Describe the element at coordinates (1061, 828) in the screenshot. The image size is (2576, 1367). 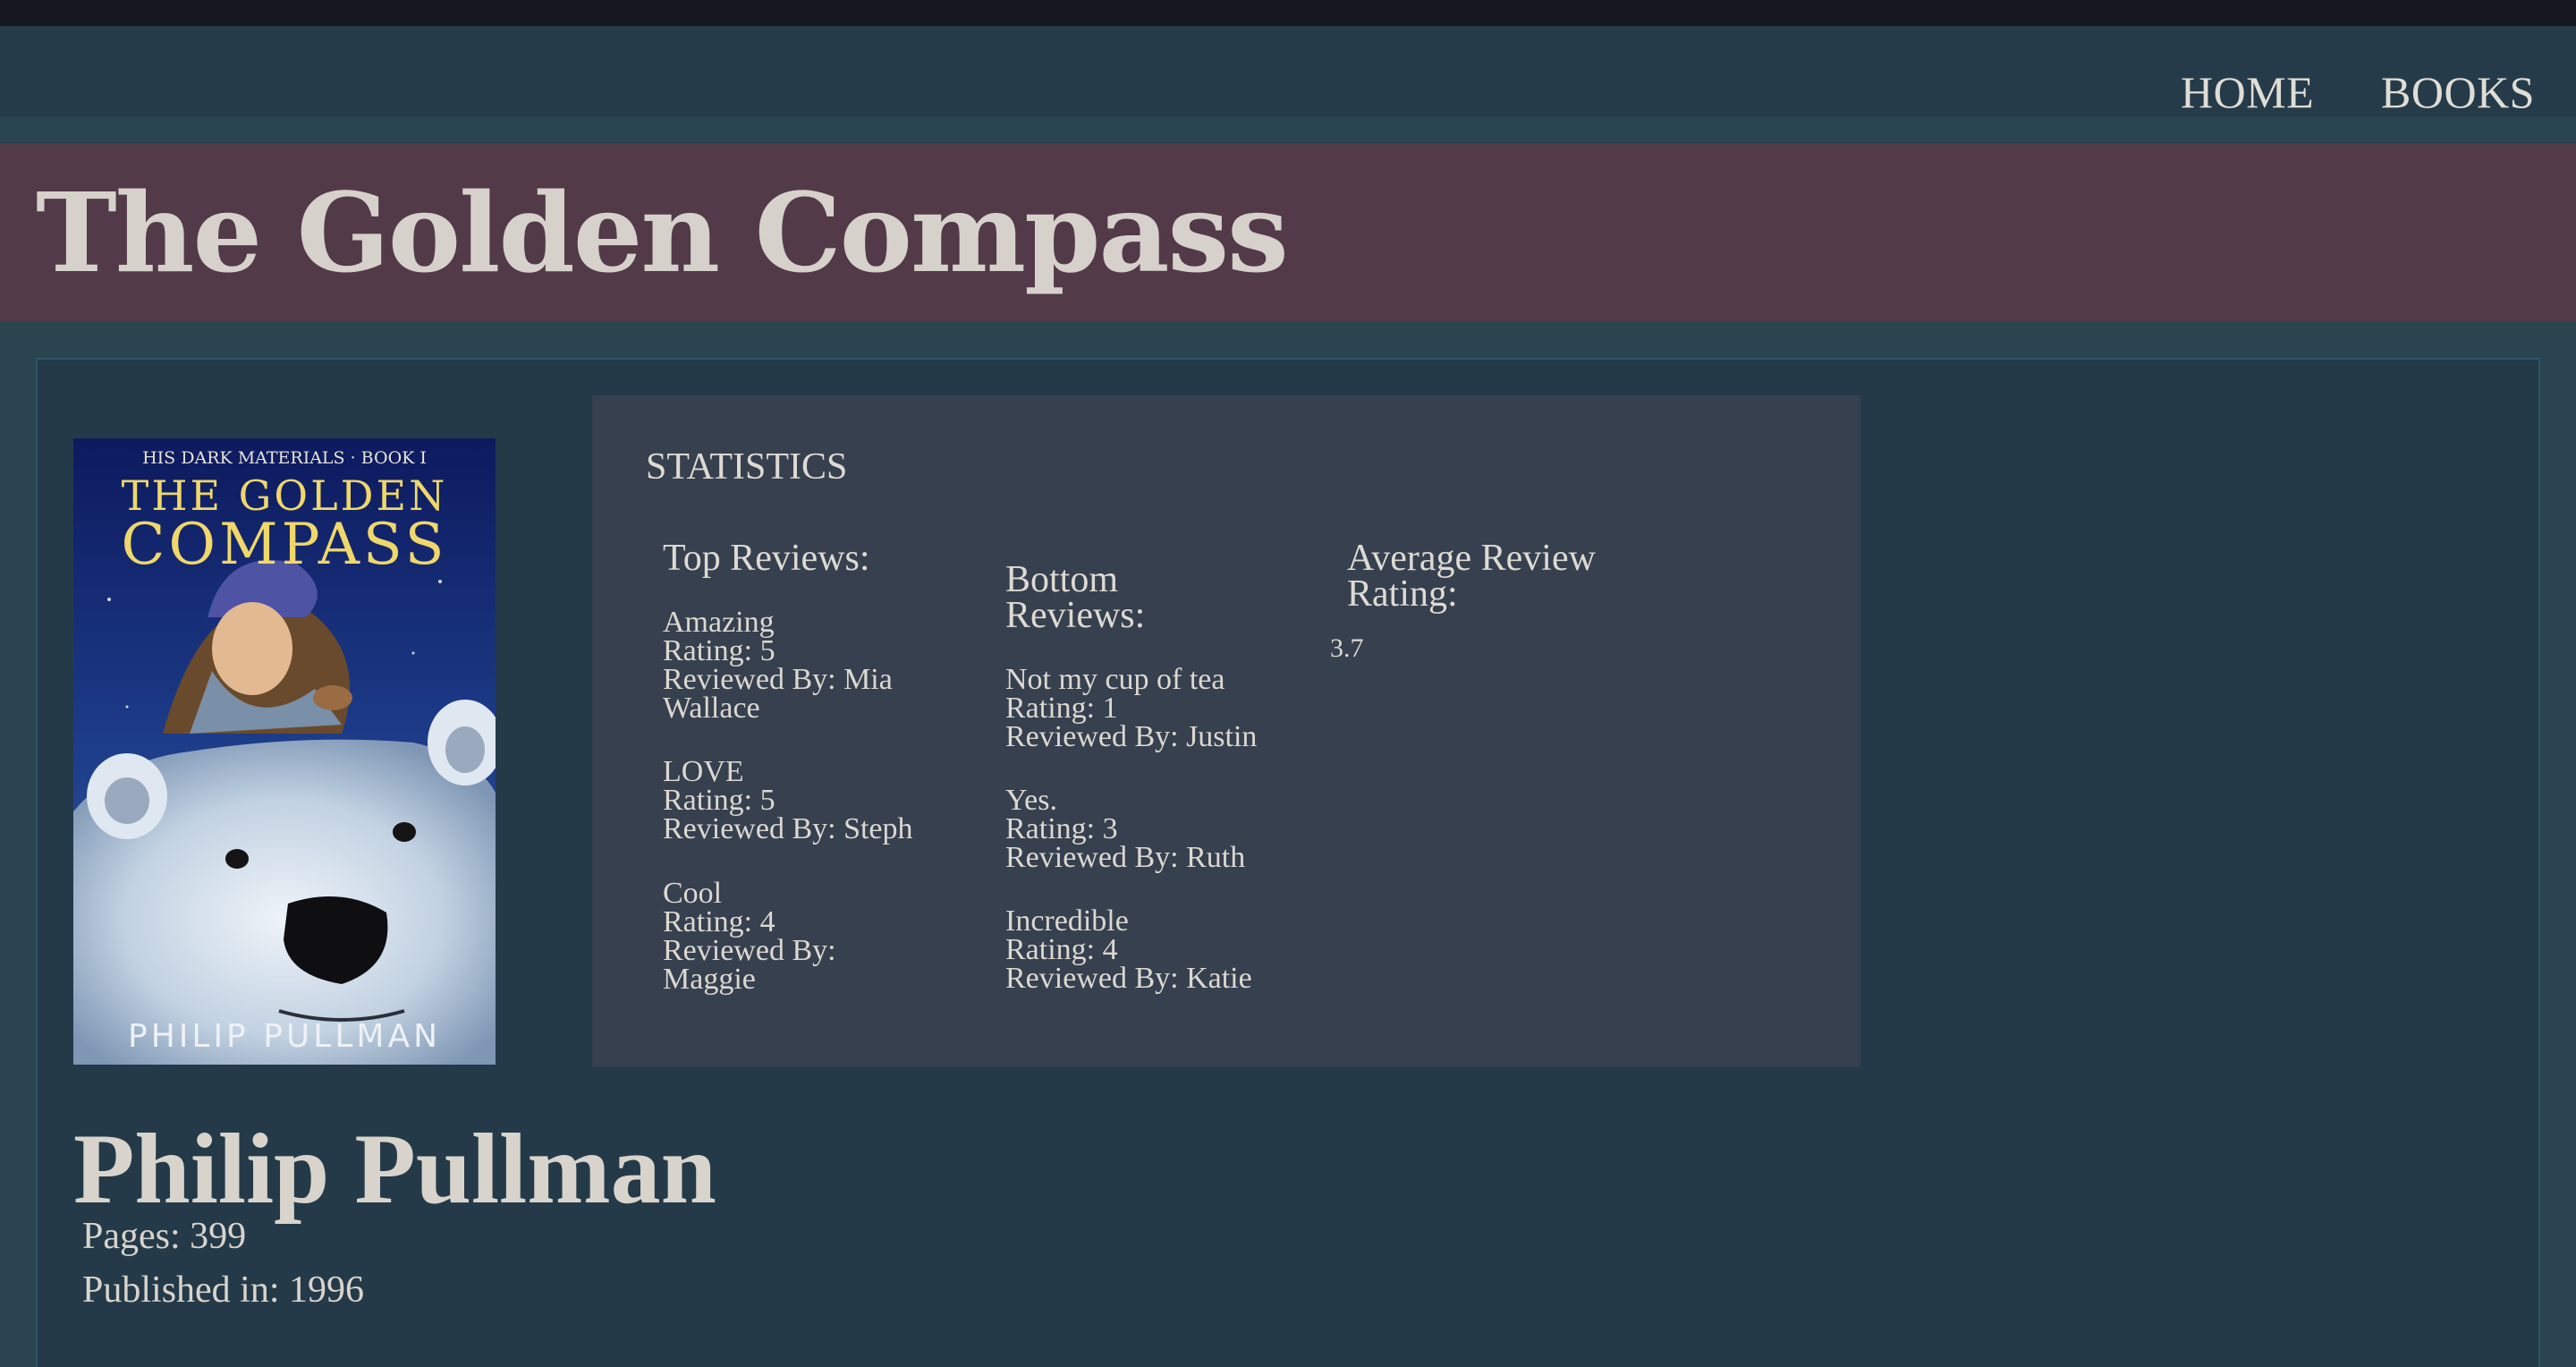
I see `review-rating: Rating: 3` at that location.